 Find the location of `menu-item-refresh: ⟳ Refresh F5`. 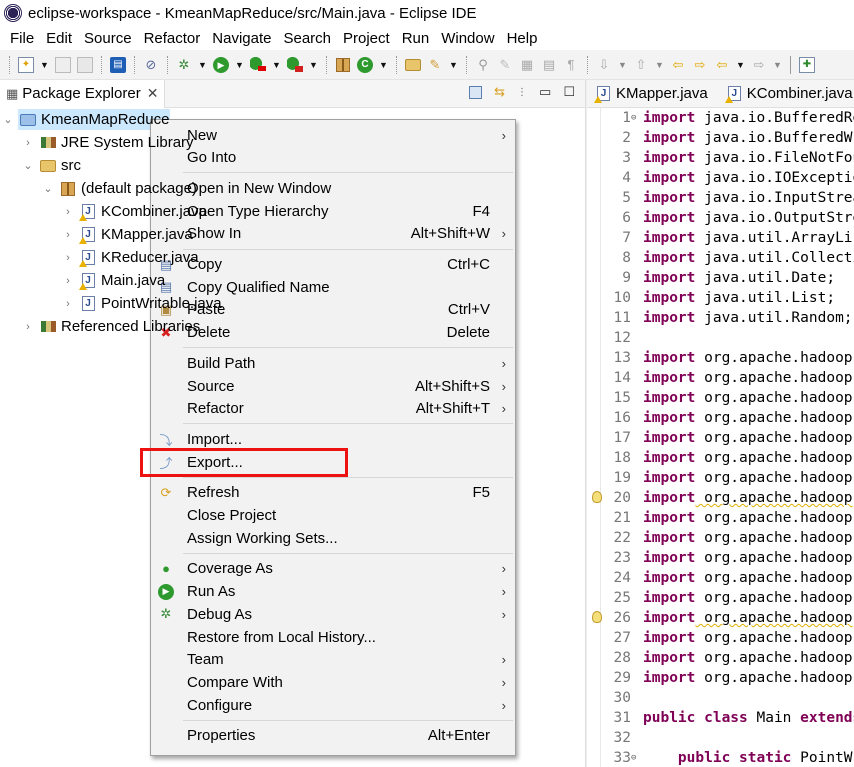

menu-item-refresh: ⟳ Refresh F5 is located at coordinates (333, 493).